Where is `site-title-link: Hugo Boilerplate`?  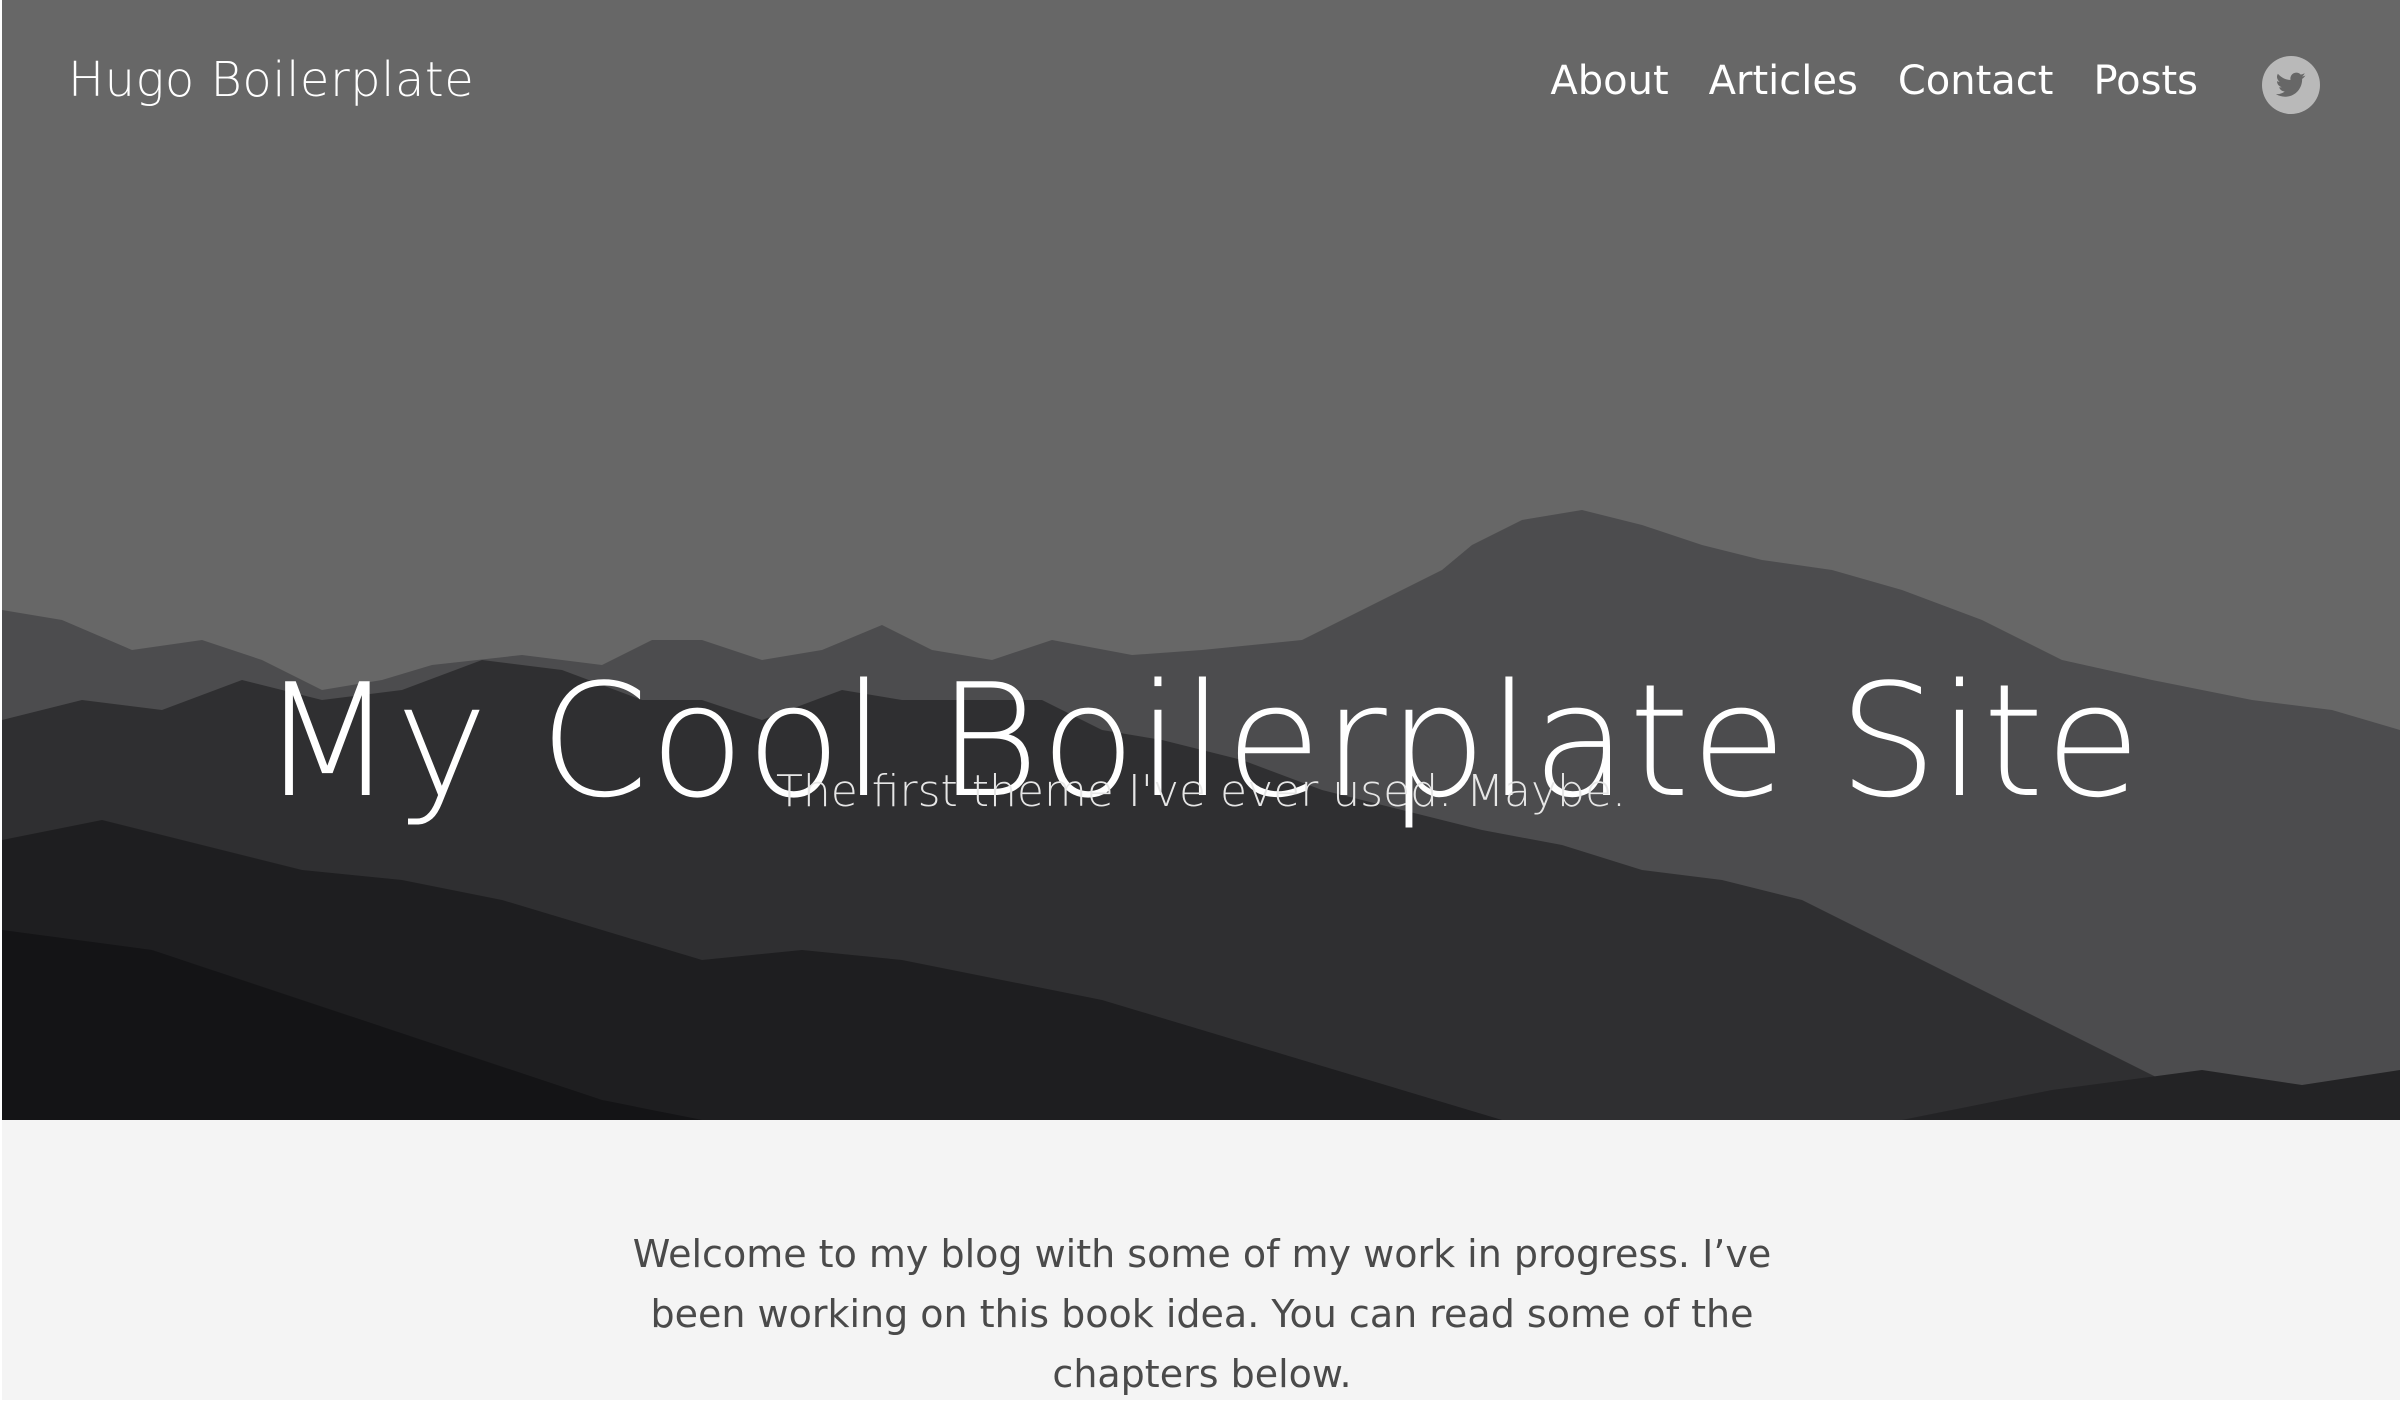
site-title-link: Hugo Boilerplate is located at coordinates (271, 80).